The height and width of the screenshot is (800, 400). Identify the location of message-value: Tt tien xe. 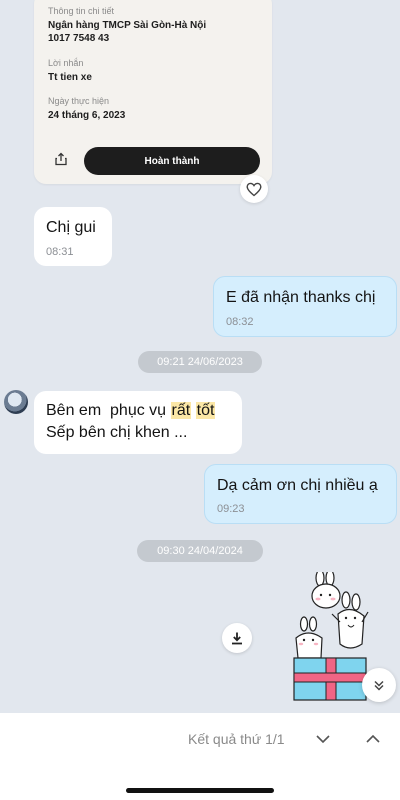
(70, 77).